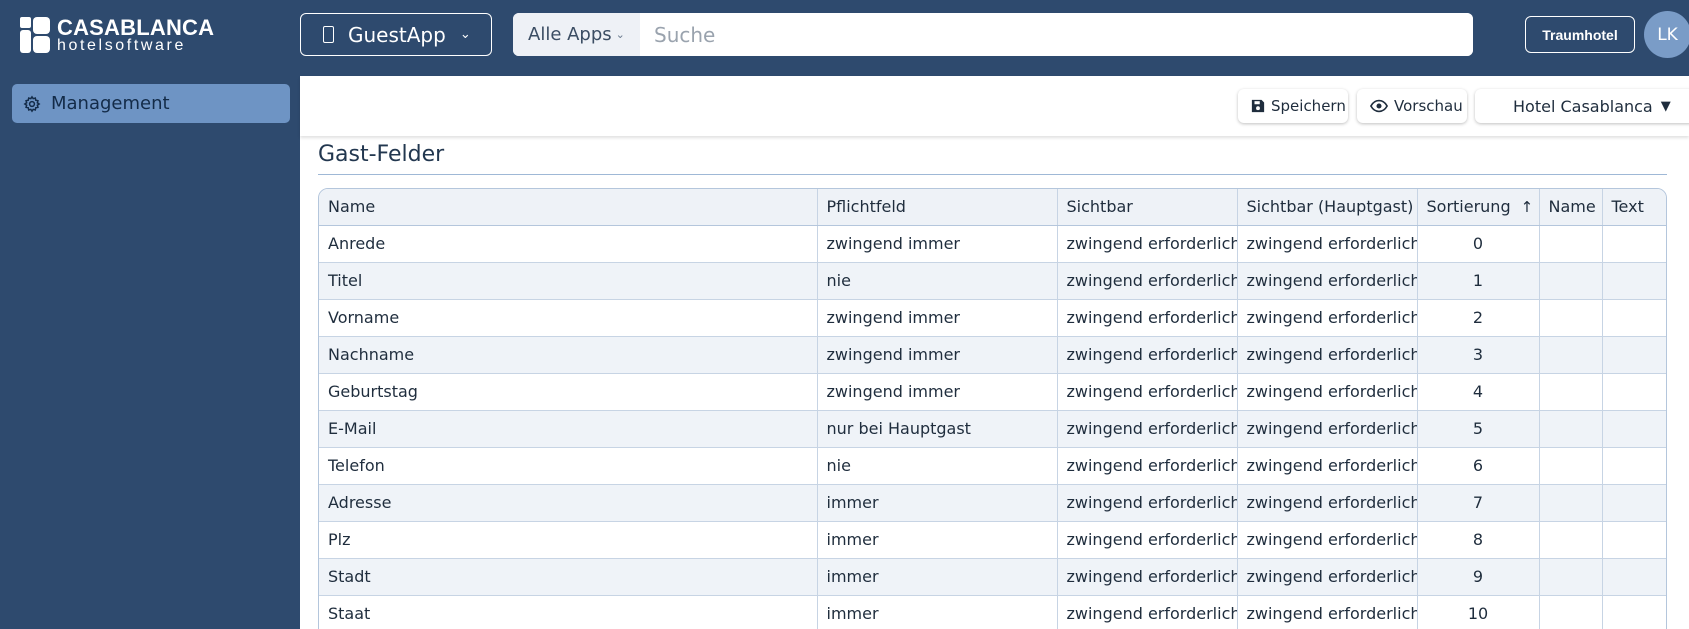 The height and width of the screenshot is (629, 1689). Describe the element at coordinates (937, 429) in the screenshot. I see `cell-required: nur bei Hauptgast` at that location.